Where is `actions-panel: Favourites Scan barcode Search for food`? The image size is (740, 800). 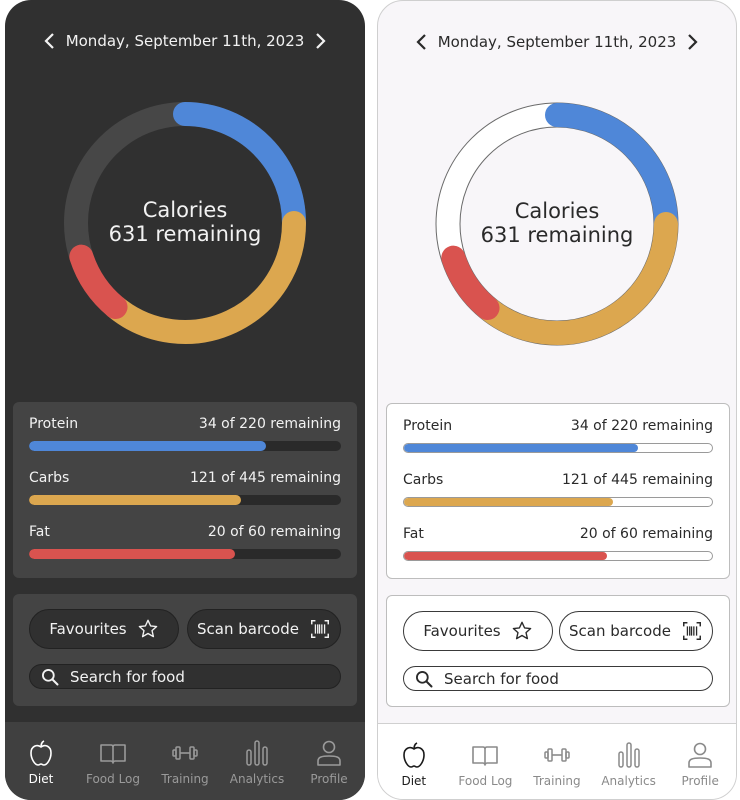 actions-panel: Favourites Scan barcode Search for food is located at coordinates (185, 650).